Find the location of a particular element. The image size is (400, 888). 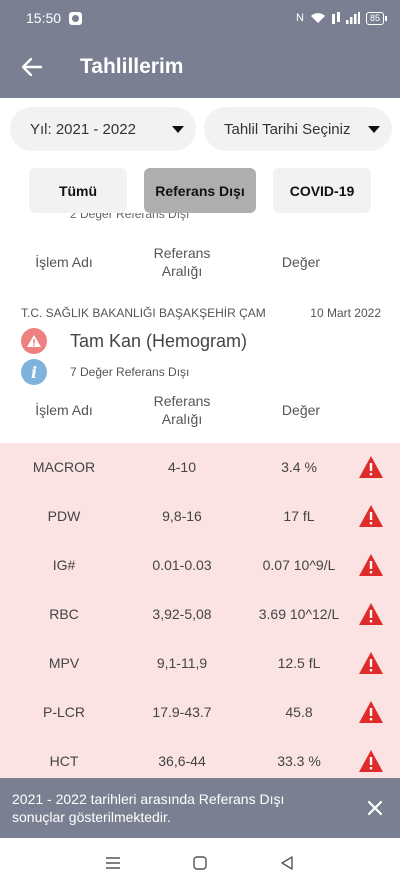

battery-icon: 85 is located at coordinates (376, 18).